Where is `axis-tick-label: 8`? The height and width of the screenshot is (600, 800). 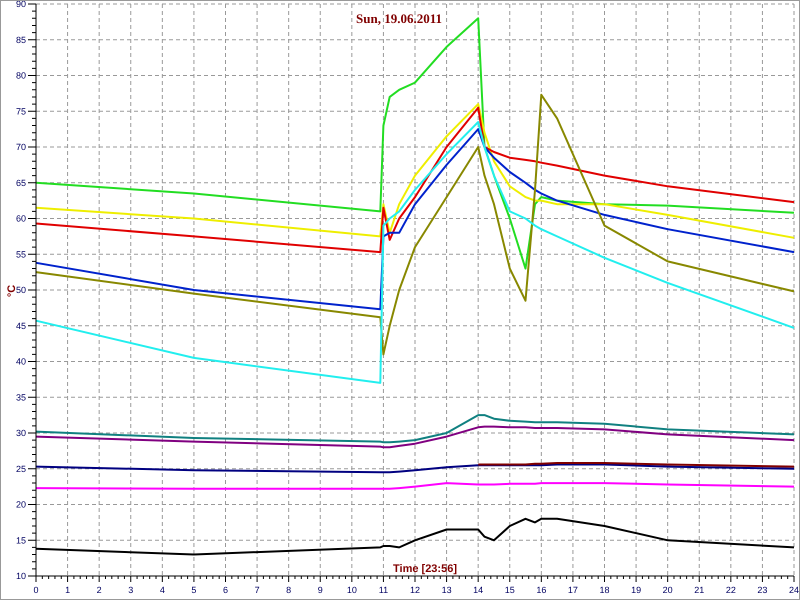
axis-tick-label: 8 is located at coordinates (289, 590).